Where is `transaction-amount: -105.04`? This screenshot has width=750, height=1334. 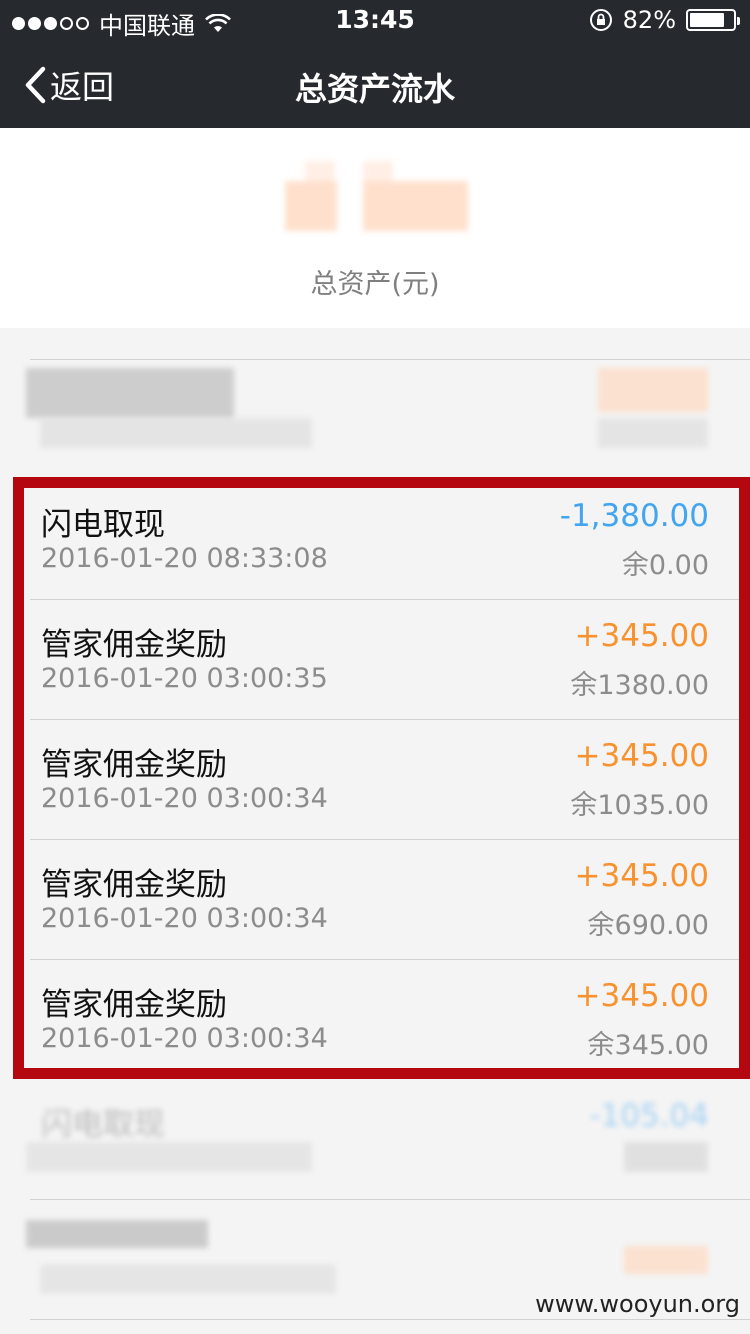
transaction-amount: -105.04 is located at coordinates (649, 1116).